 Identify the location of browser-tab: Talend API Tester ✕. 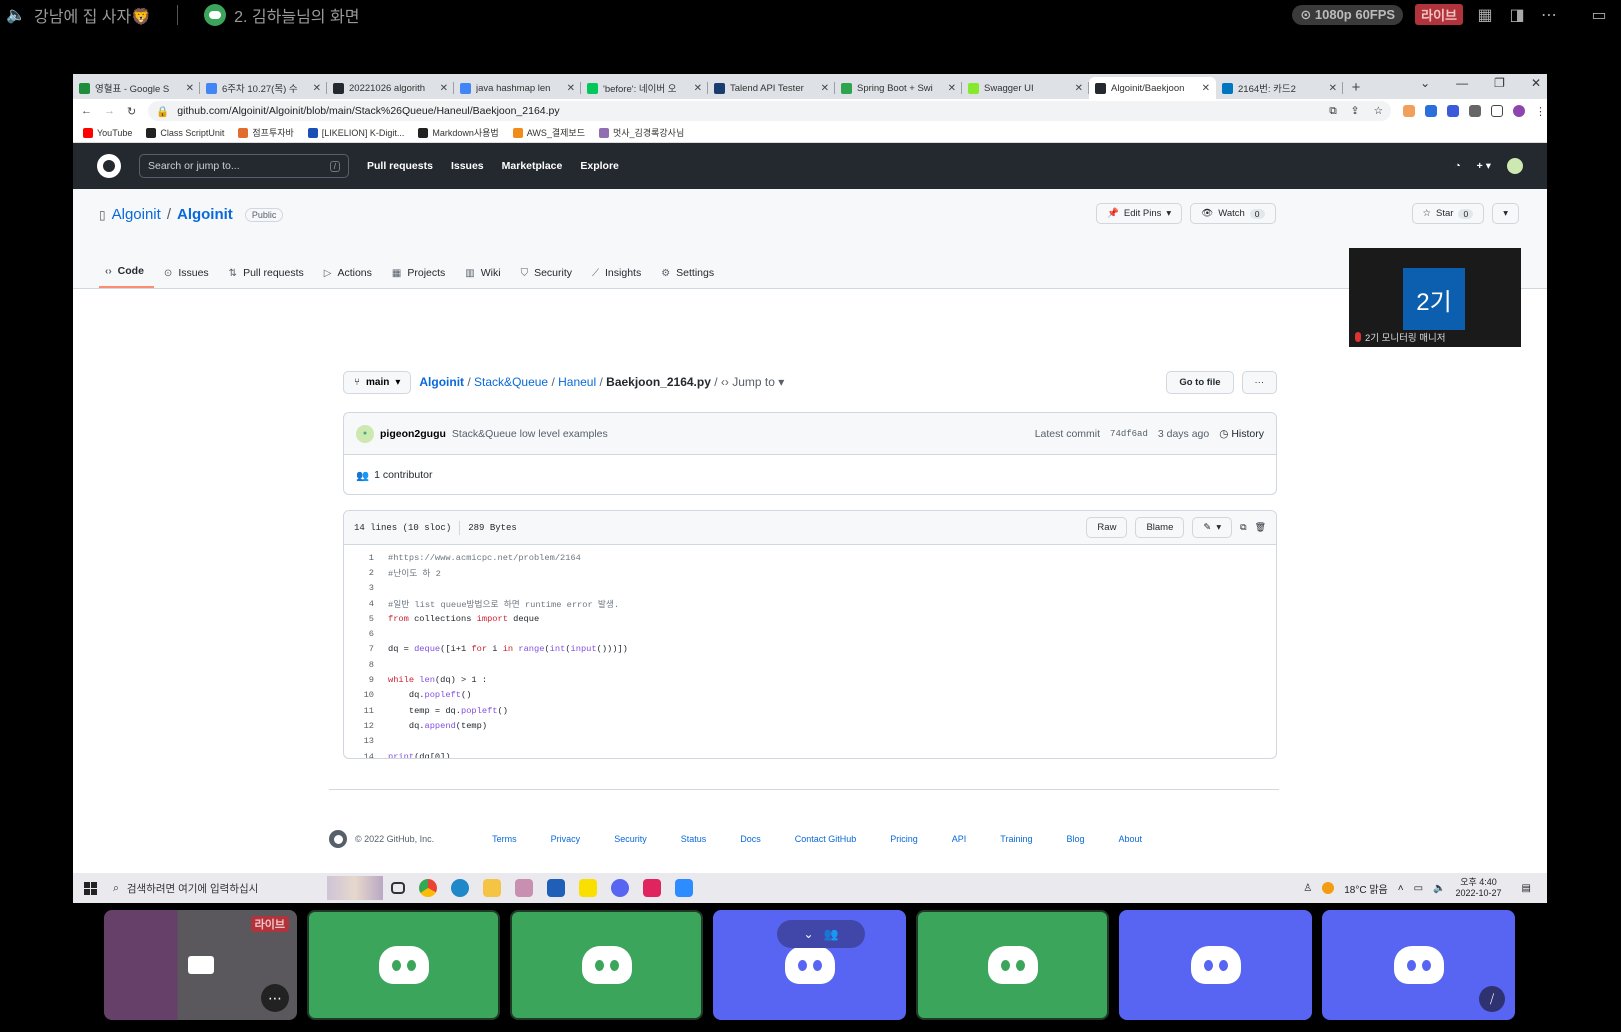
(771, 88).